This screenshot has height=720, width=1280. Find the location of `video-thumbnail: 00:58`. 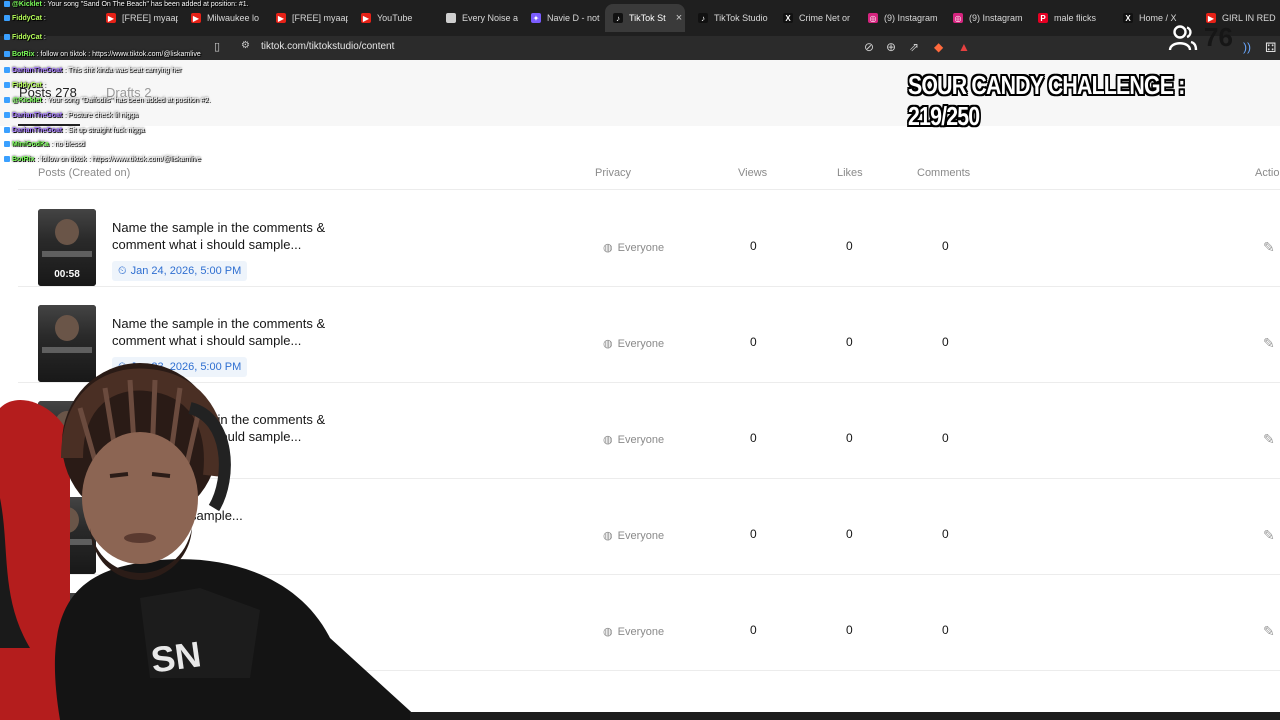

video-thumbnail: 00:58 is located at coordinates (67, 247).